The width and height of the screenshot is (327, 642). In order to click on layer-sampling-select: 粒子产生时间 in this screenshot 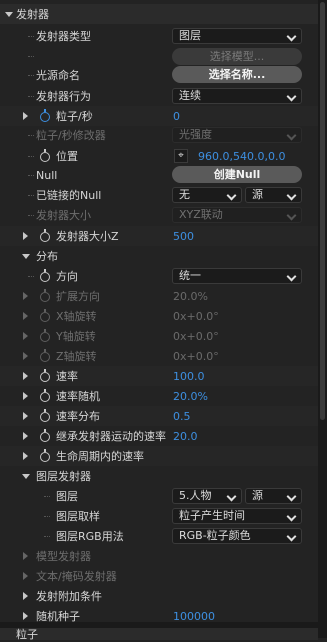, I will do `click(237, 516)`.